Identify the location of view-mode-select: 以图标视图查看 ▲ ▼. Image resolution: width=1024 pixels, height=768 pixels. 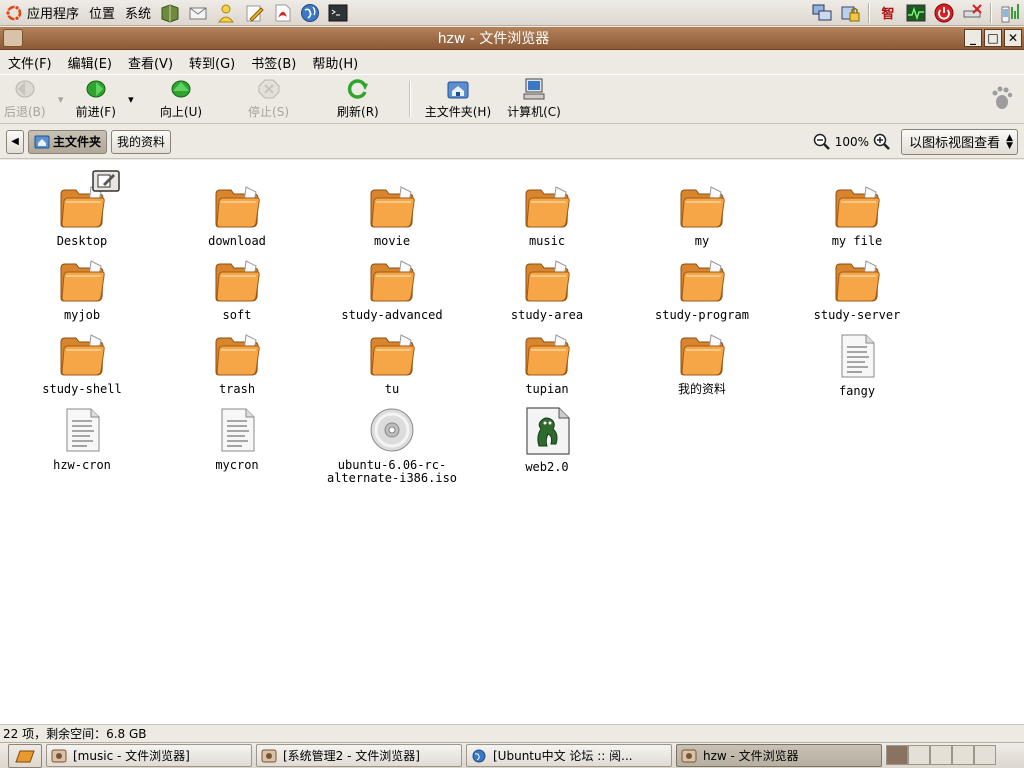
(959, 141).